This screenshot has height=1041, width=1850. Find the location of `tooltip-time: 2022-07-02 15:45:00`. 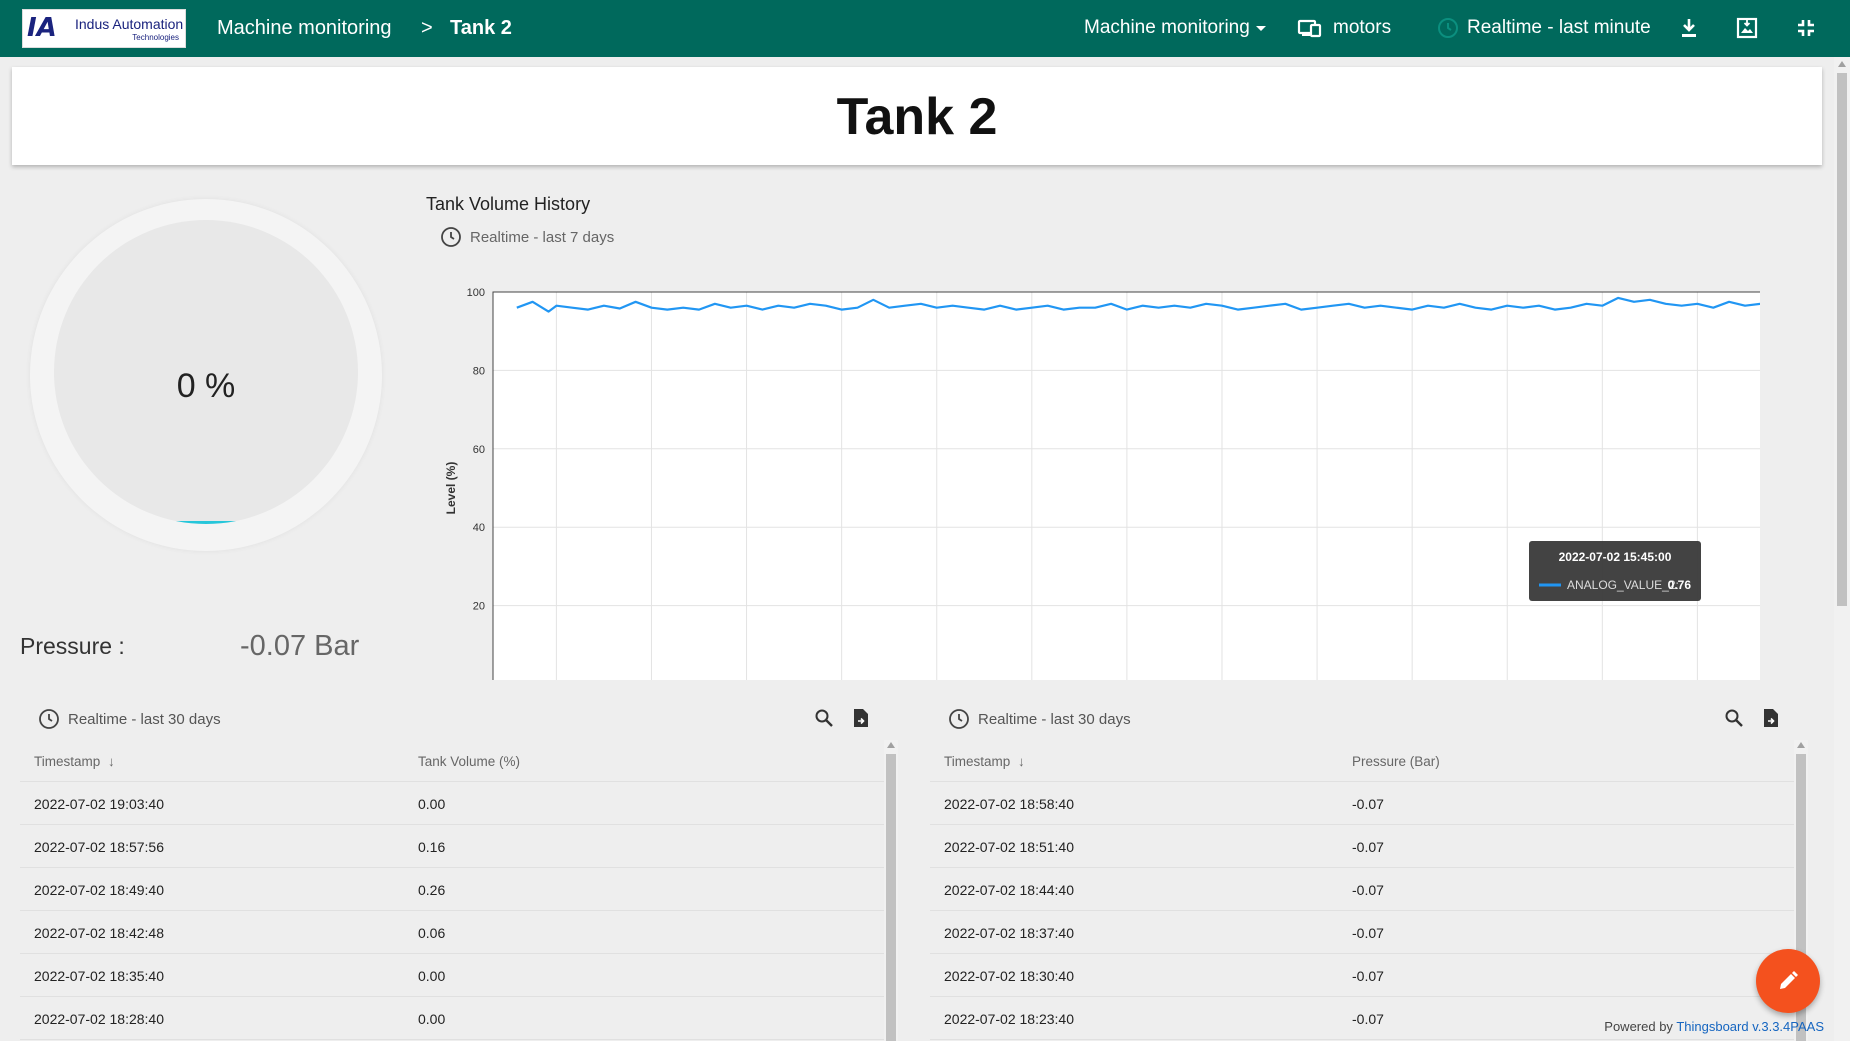

tooltip-time: 2022-07-02 15:45:00 is located at coordinates (1615, 557).